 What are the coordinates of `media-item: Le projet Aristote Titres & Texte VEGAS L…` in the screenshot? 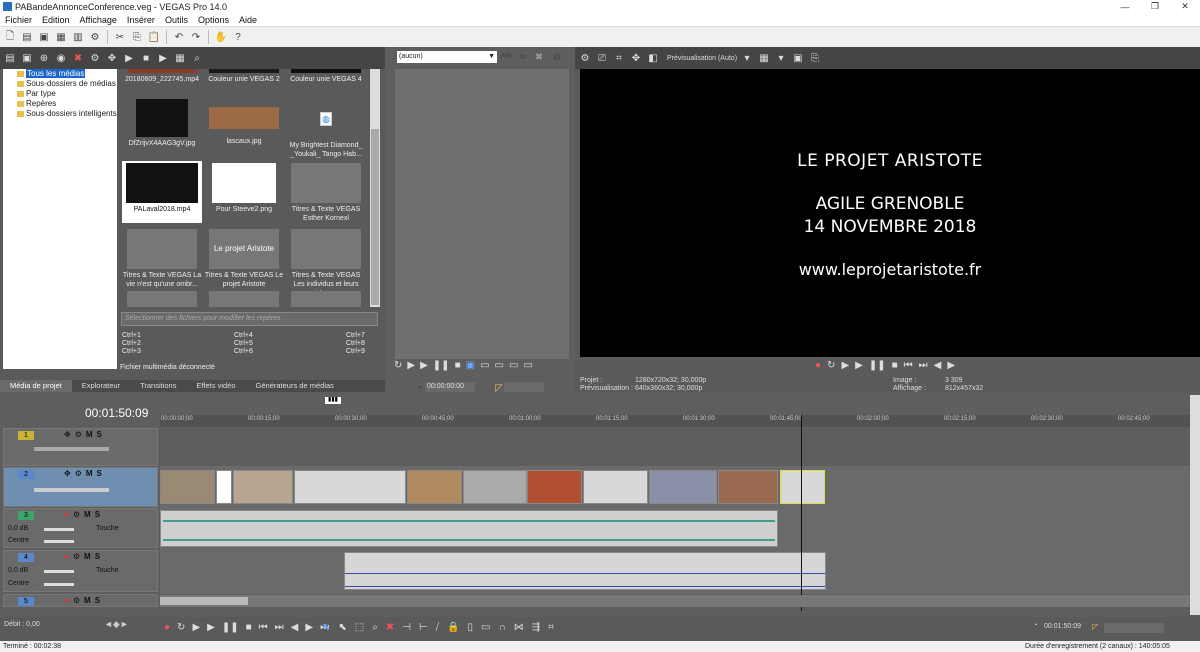 It's located at (244, 259).